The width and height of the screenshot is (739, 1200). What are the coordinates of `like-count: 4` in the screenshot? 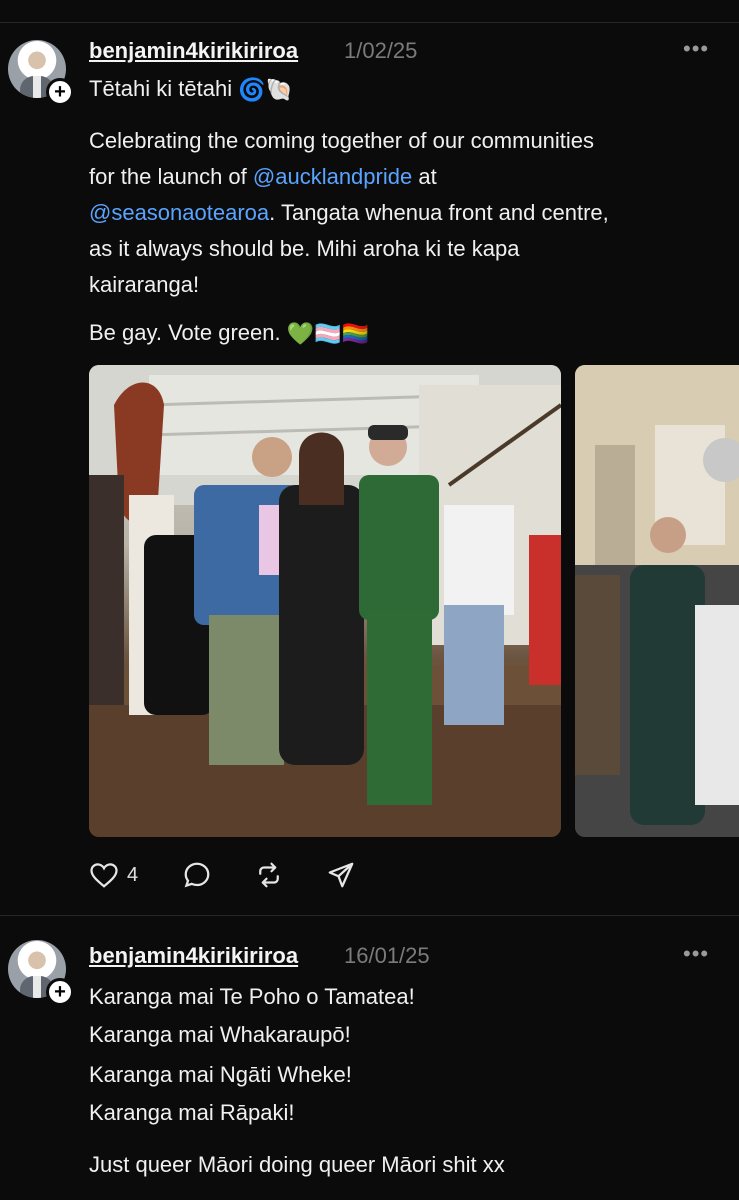 It's located at (133, 875).